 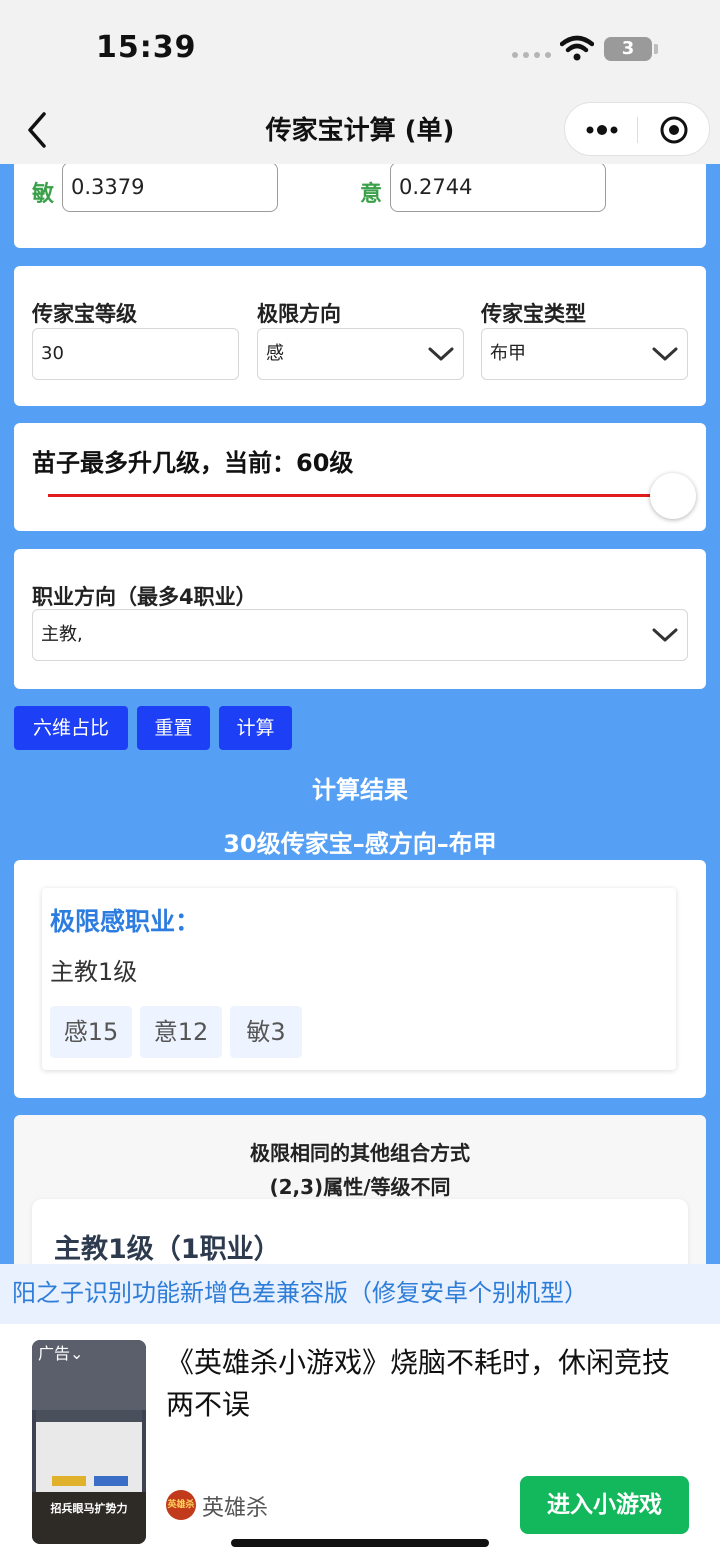 What do you see at coordinates (360, 1153) in the screenshot?
I see `other-title-line1: 极限相同的其他组合方式` at bounding box center [360, 1153].